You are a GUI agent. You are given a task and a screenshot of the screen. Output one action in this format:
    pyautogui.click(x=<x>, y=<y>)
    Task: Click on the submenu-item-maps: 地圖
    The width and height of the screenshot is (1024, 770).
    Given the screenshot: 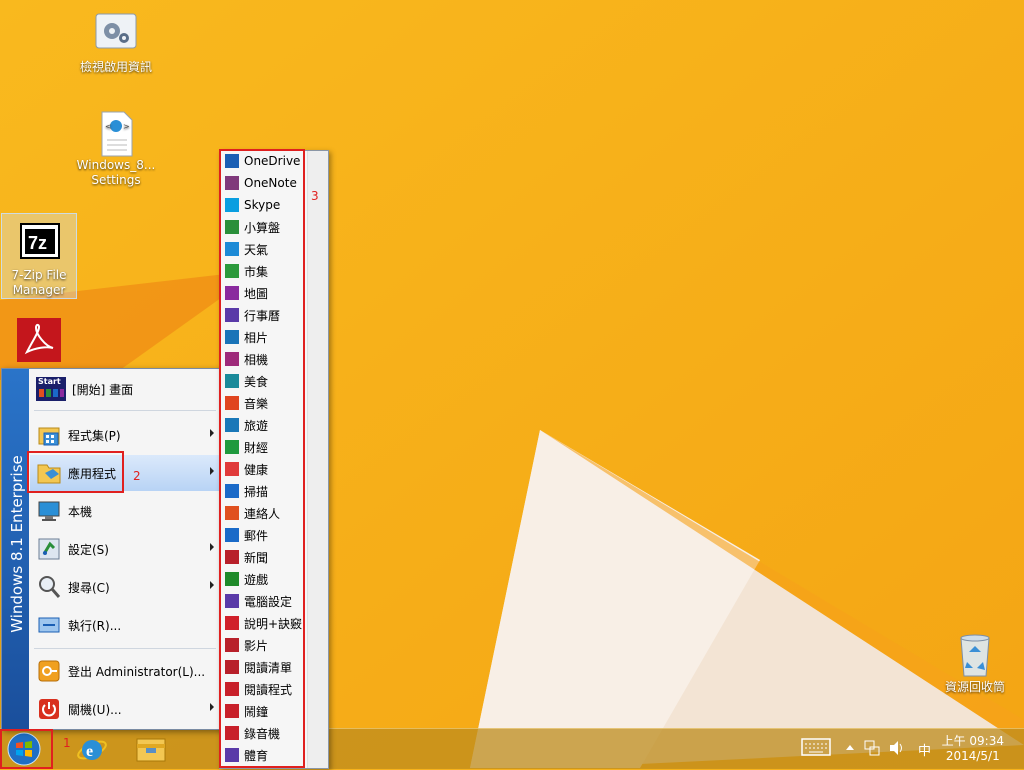 What is the action you would take?
    pyautogui.click(x=264, y=293)
    